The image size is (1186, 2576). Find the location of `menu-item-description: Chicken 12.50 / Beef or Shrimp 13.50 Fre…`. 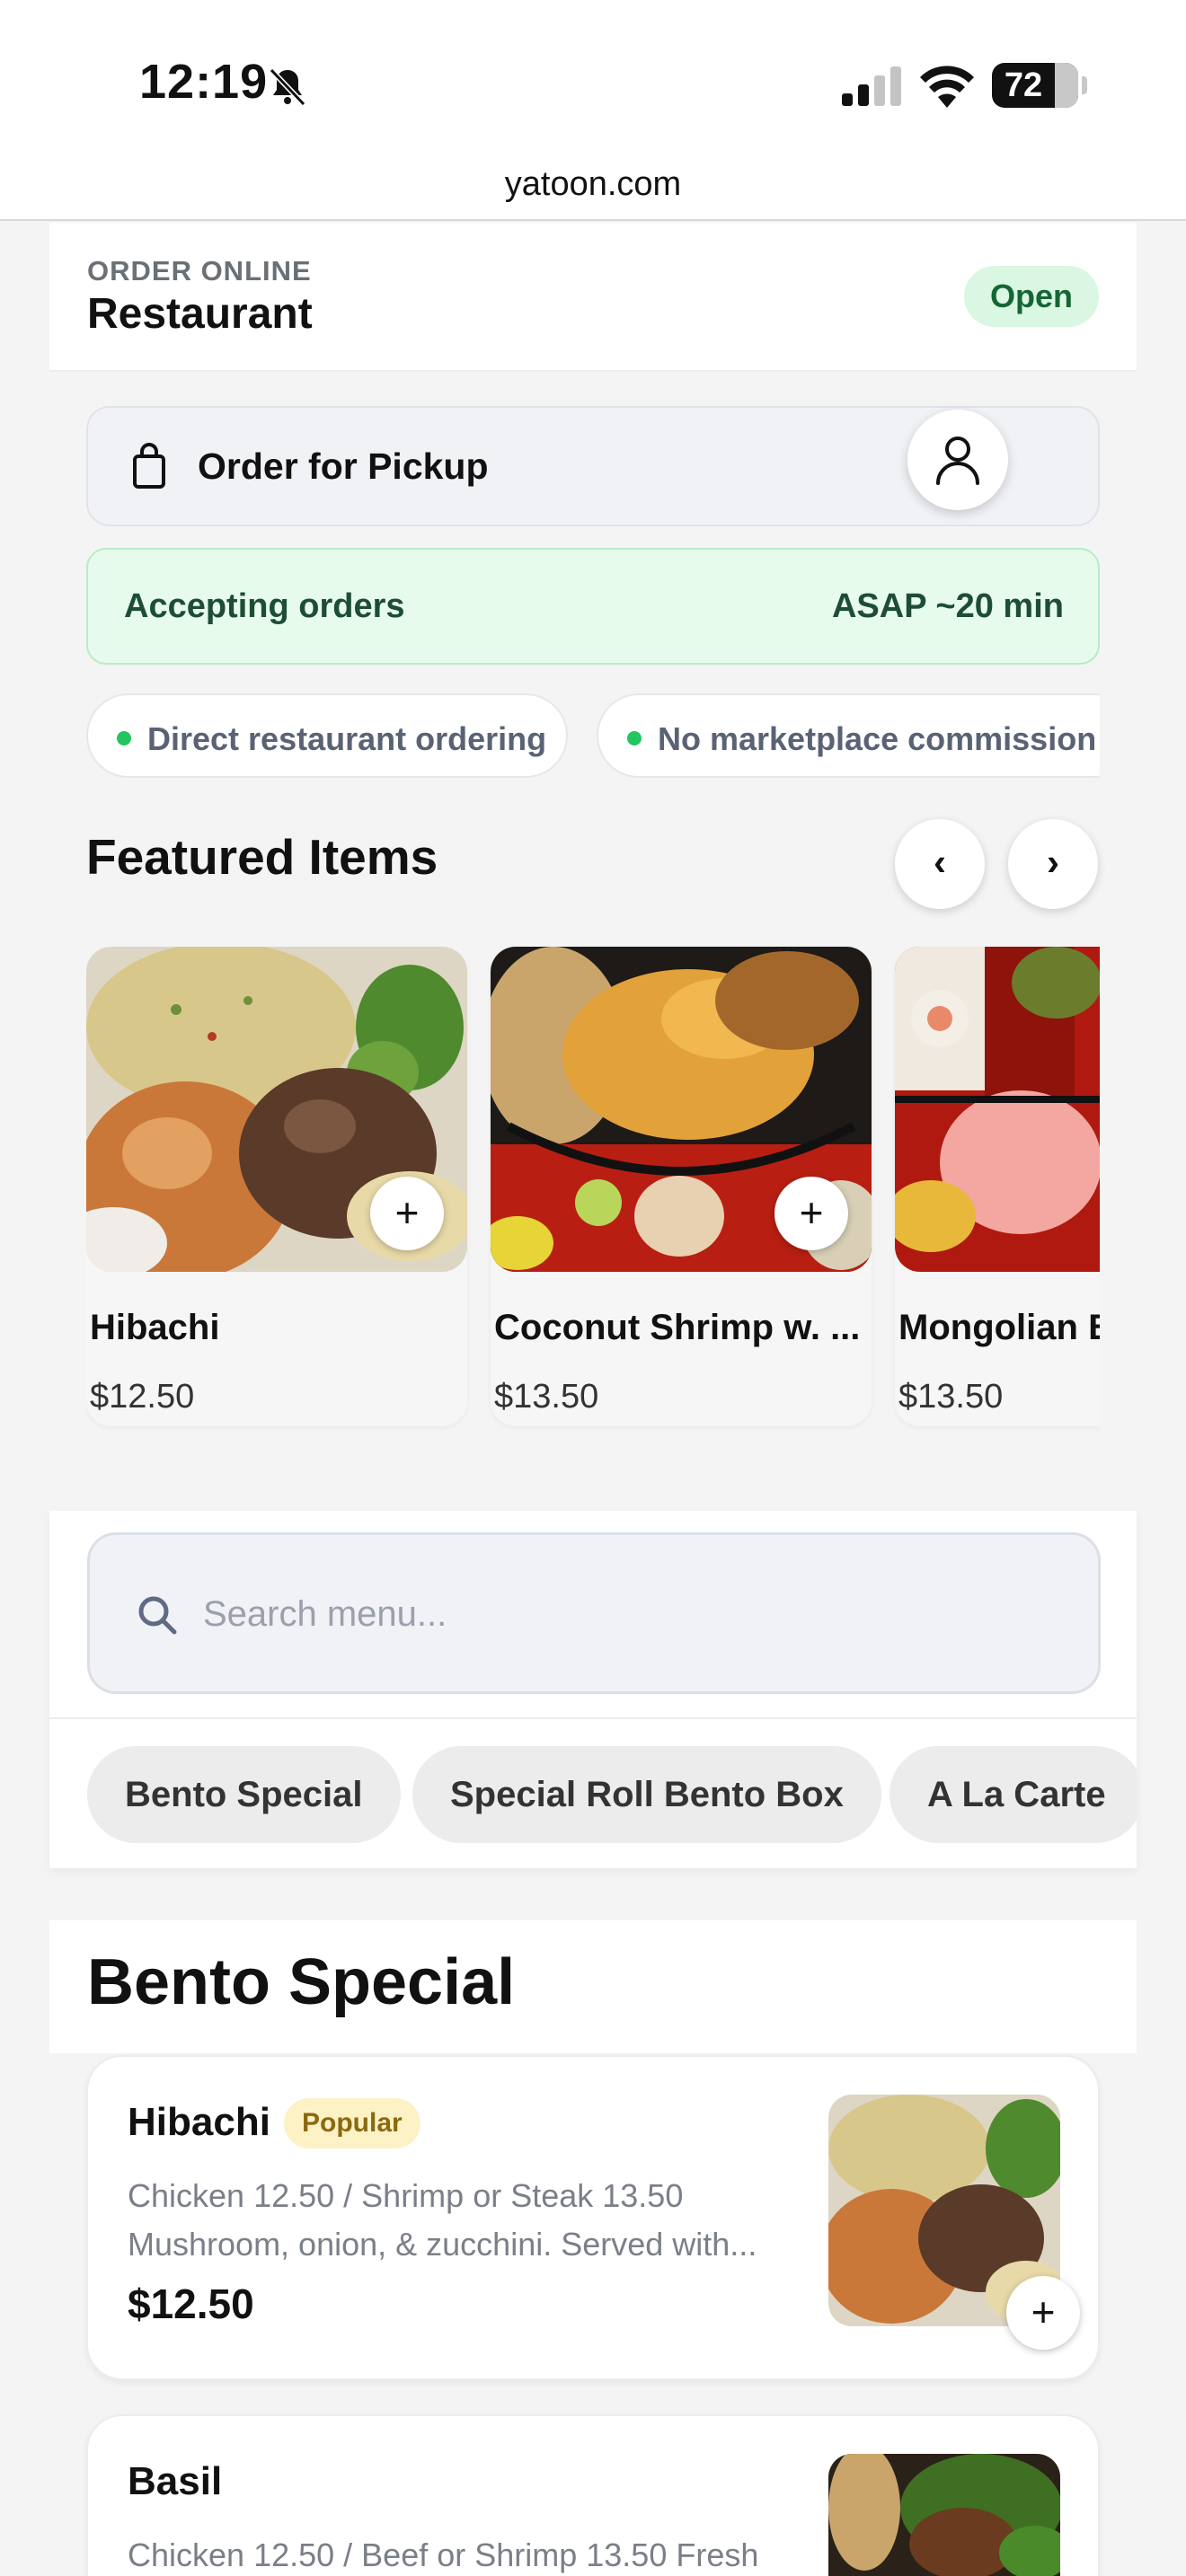

menu-item-description: Chicken 12.50 / Beef or Shrimp 13.50 Fre… is located at coordinates (443, 2554).